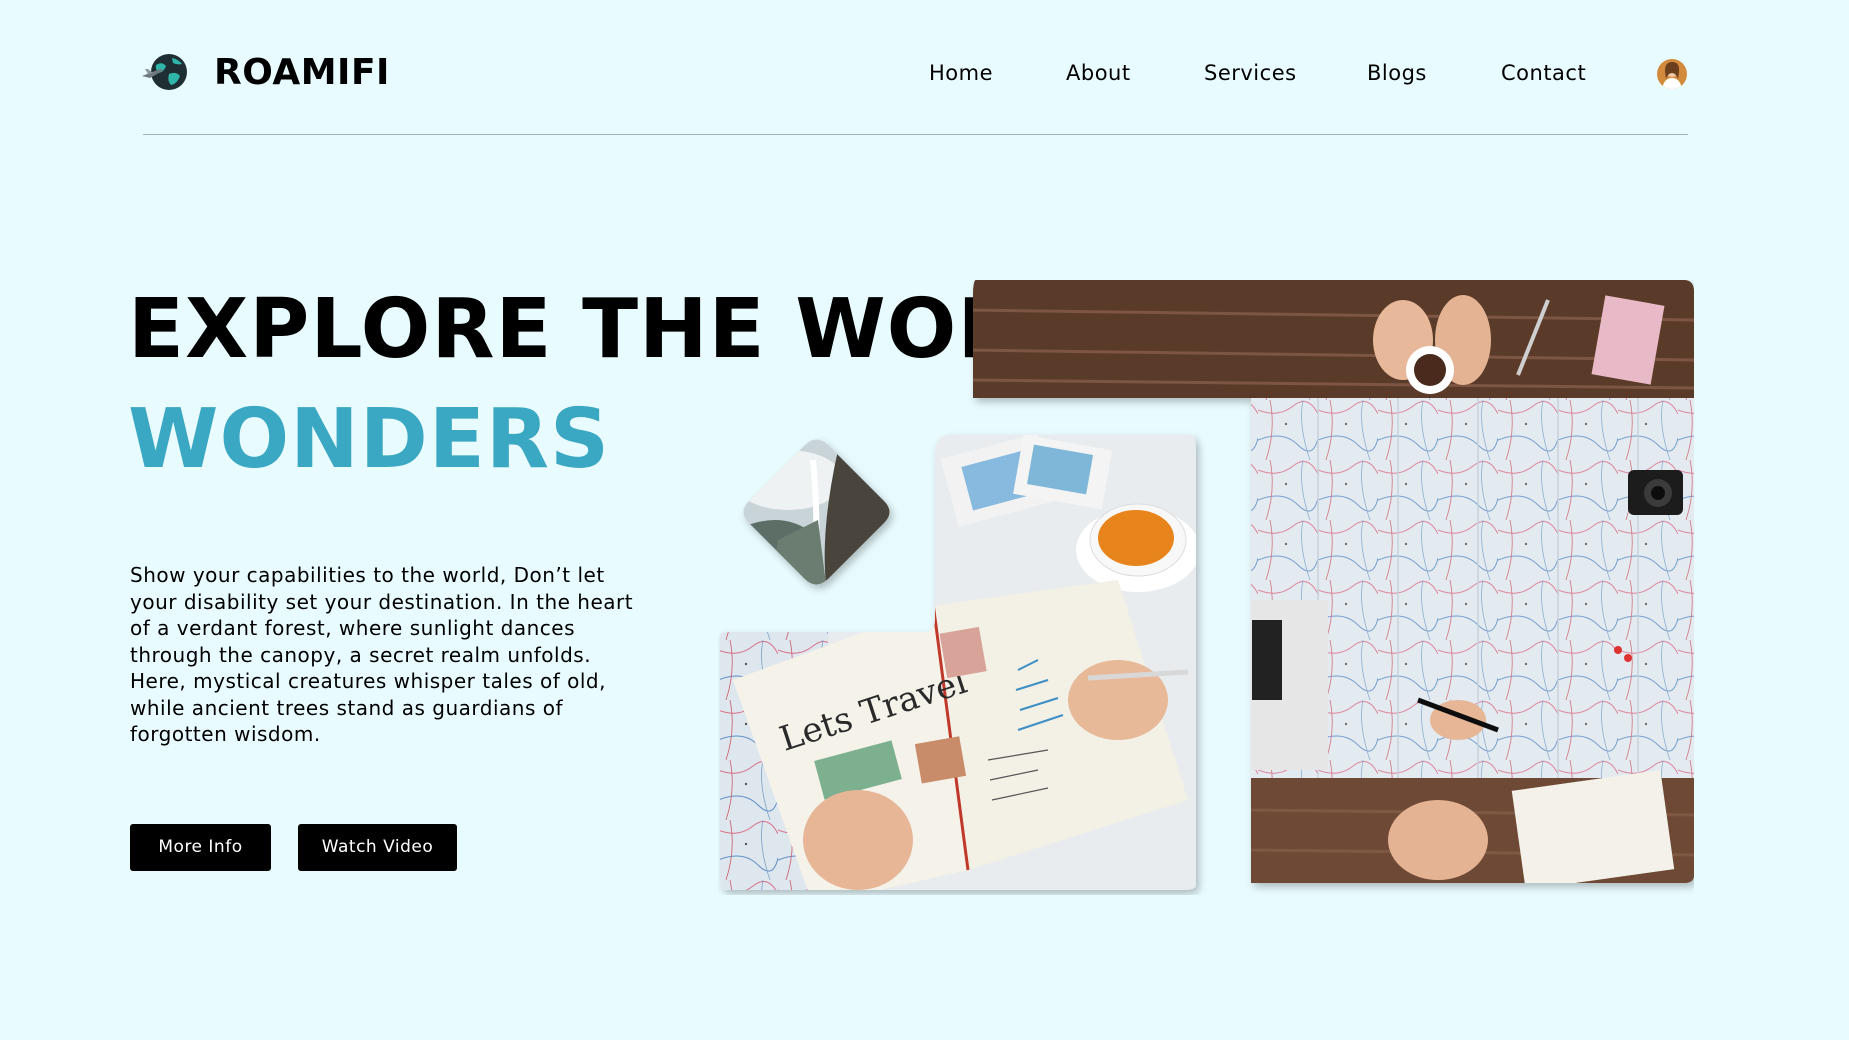 This screenshot has width=1849, height=1040. What do you see at coordinates (961, 73) in the screenshot?
I see `nav-home: Home` at bounding box center [961, 73].